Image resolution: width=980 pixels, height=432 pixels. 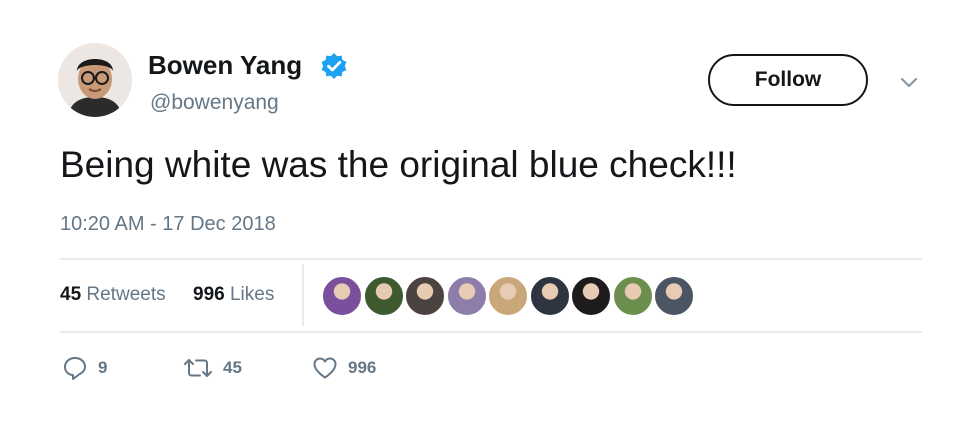 I want to click on likes-label: Likes, so click(x=252, y=294).